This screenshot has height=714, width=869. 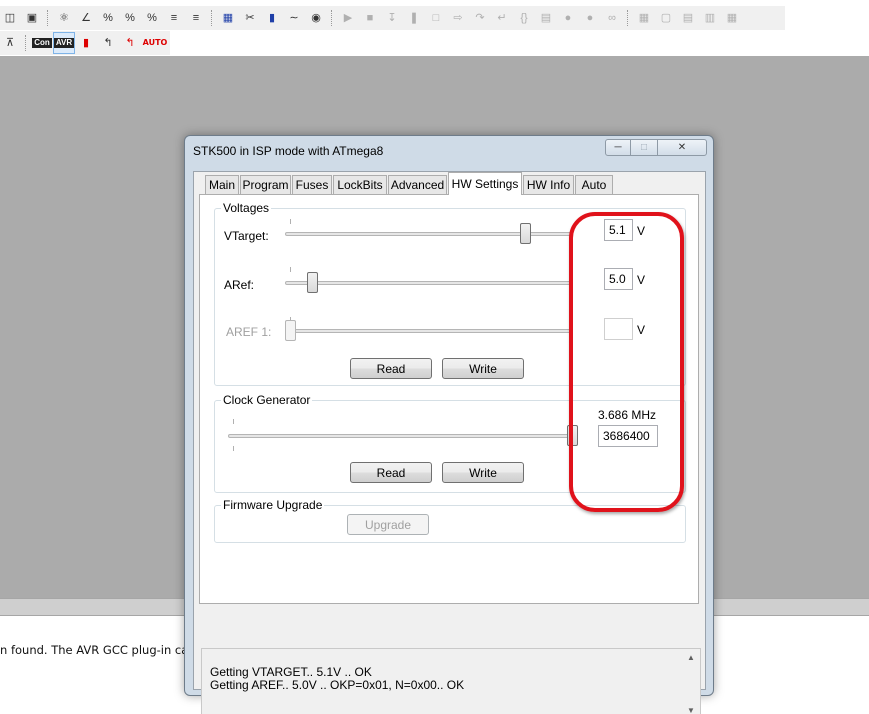 I want to click on scroll-up-icon: ▲, so click(x=691, y=657).